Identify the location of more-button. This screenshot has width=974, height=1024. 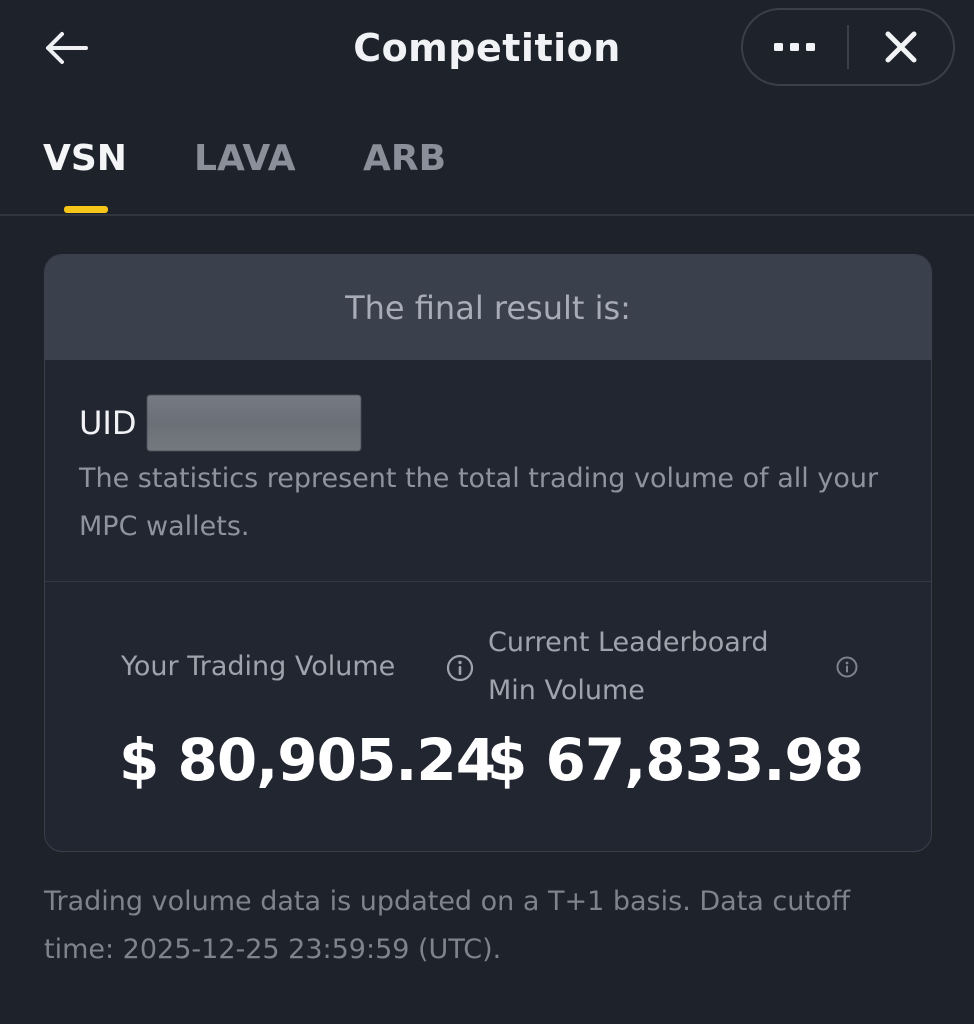
(795, 47).